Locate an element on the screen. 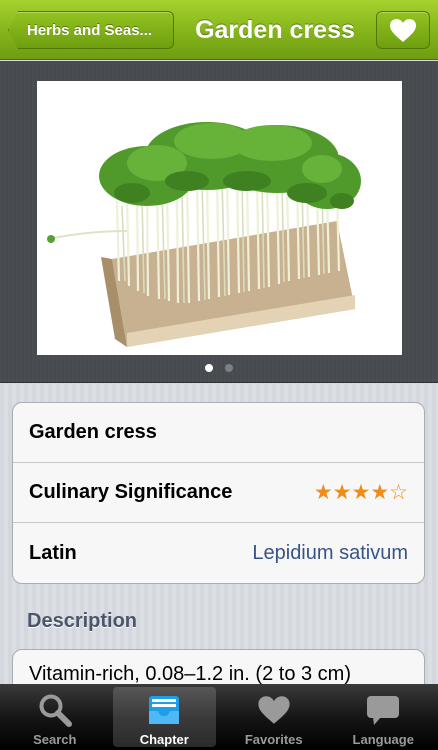 The image size is (438, 750). culinary-row: Culinary Significance ★★★★☆ is located at coordinates (218, 493).